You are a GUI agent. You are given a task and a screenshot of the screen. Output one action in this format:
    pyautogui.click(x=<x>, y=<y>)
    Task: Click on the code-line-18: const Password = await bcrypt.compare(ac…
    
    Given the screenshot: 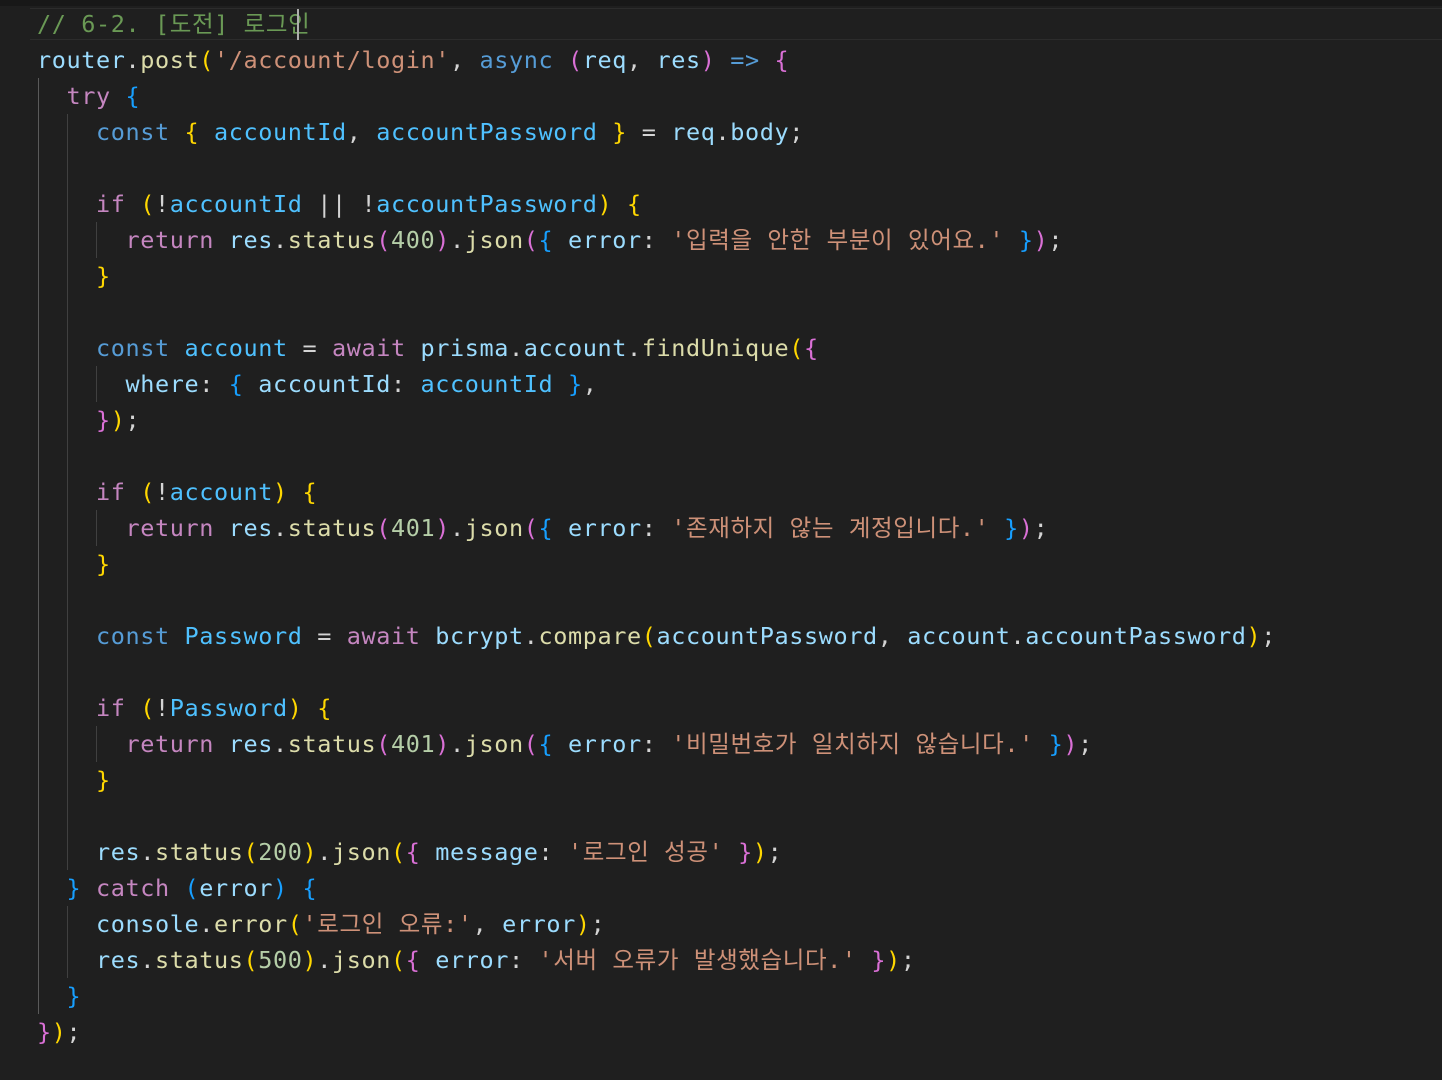 What is the action you would take?
    pyautogui.click(x=686, y=636)
    